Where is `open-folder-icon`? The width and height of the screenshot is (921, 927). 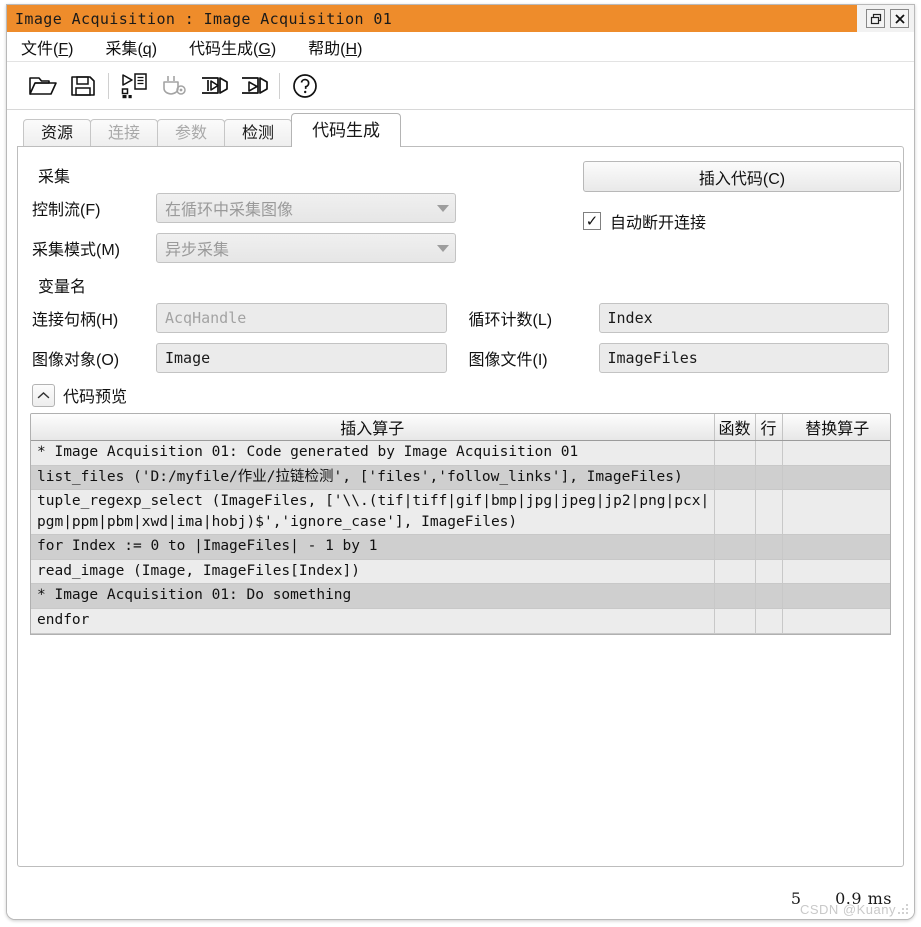
open-folder-icon is located at coordinates (43, 85).